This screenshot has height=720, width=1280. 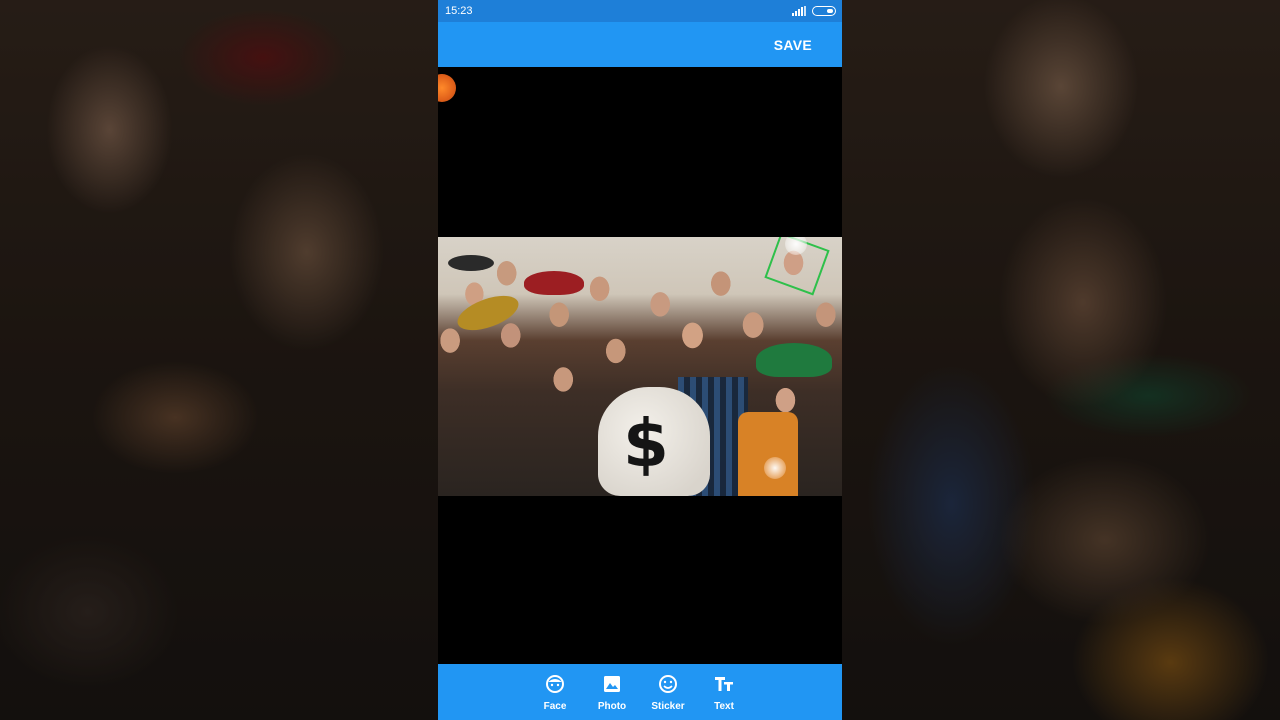 What do you see at coordinates (612, 694) in the screenshot?
I see `photo-tool-button: Photo` at bounding box center [612, 694].